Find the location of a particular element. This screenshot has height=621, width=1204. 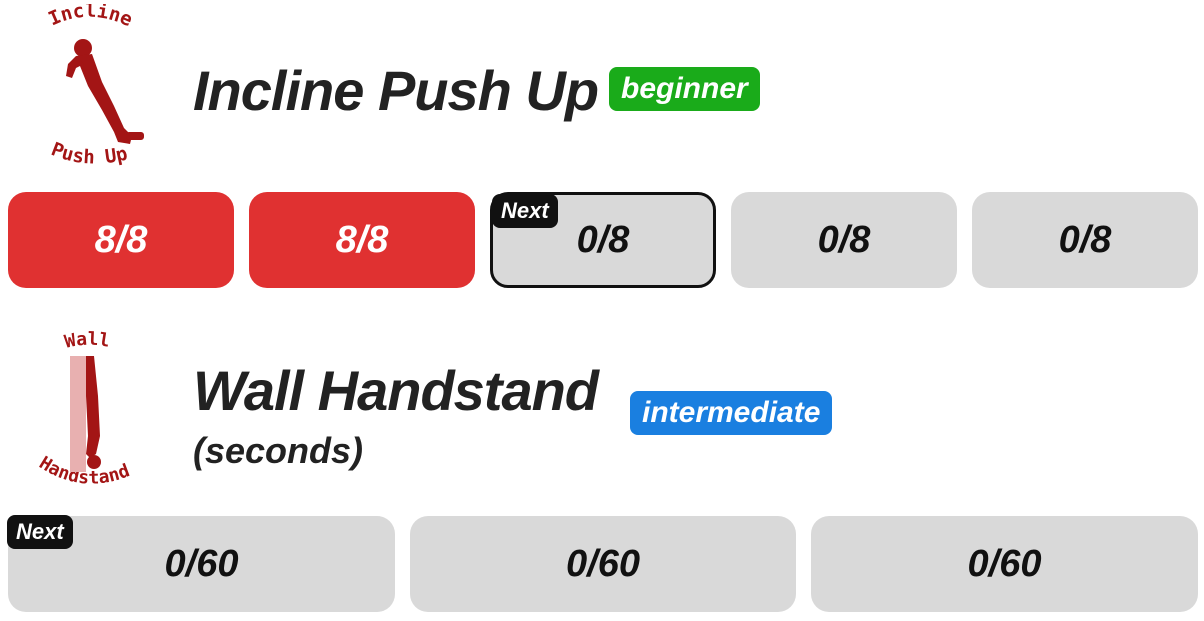

set-button-3: 0/60 is located at coordinates (1004, 564).